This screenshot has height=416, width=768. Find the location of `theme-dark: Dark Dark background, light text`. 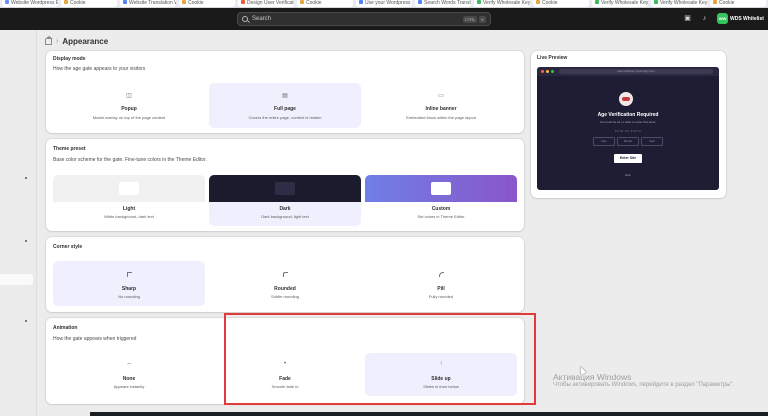

theme-dark: Dark Dark background, light text is located at coordinates (285, 200).